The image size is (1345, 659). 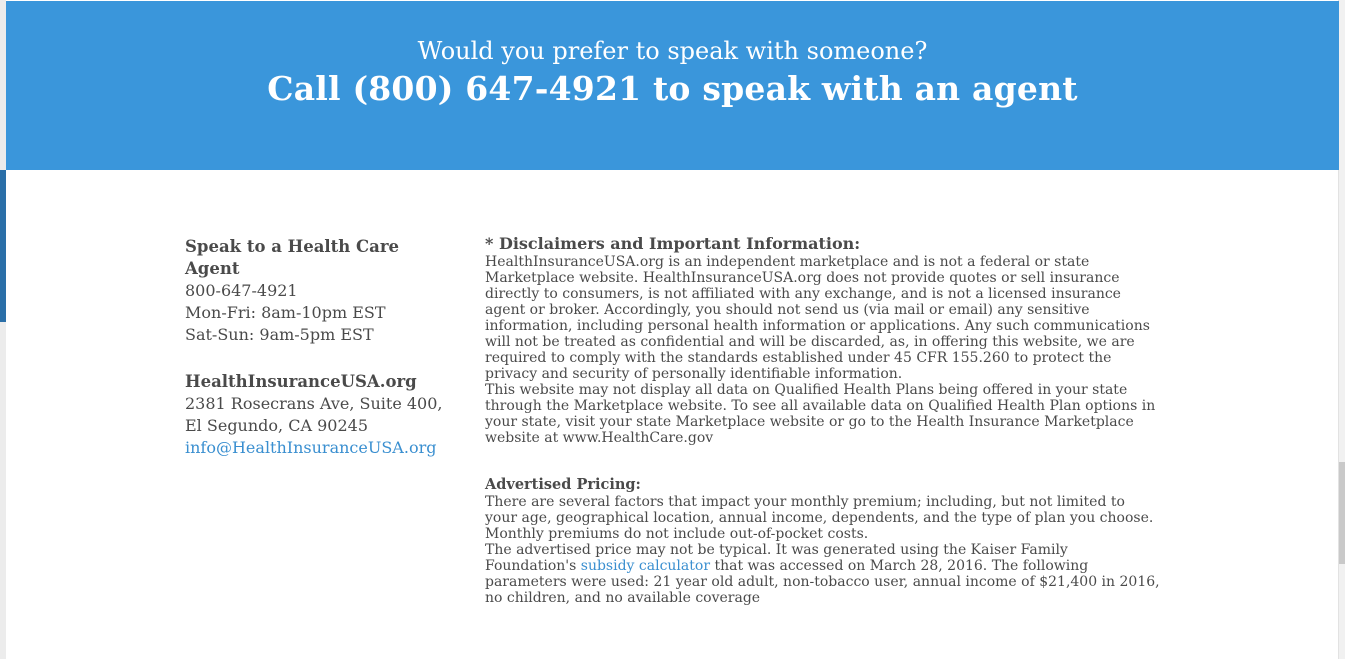 I want to click on contact-hours-weekday: Mon-Fri: 8am-10pm EST, so click(x=285, y=312).